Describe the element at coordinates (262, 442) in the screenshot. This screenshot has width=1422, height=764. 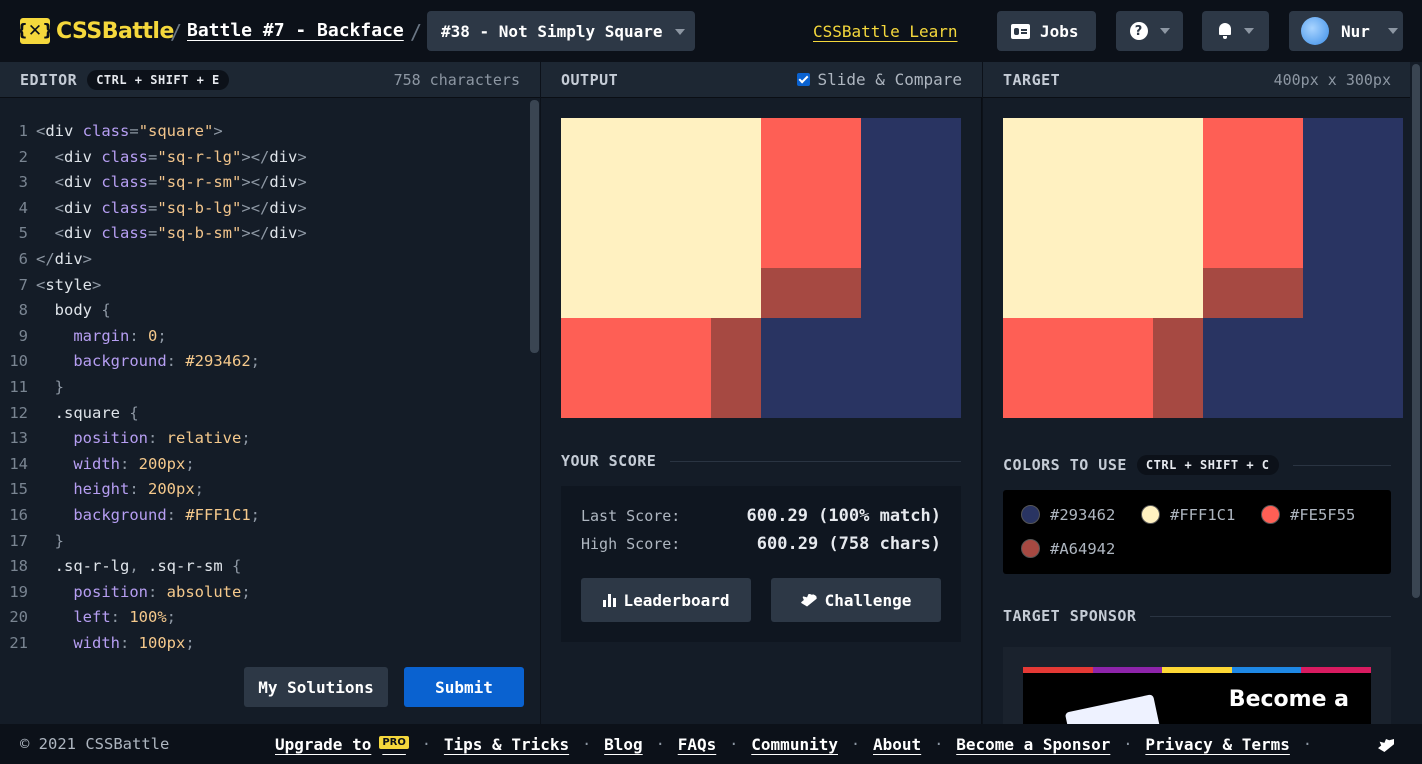
I see `code-line: 13 position: relative;` at that location.